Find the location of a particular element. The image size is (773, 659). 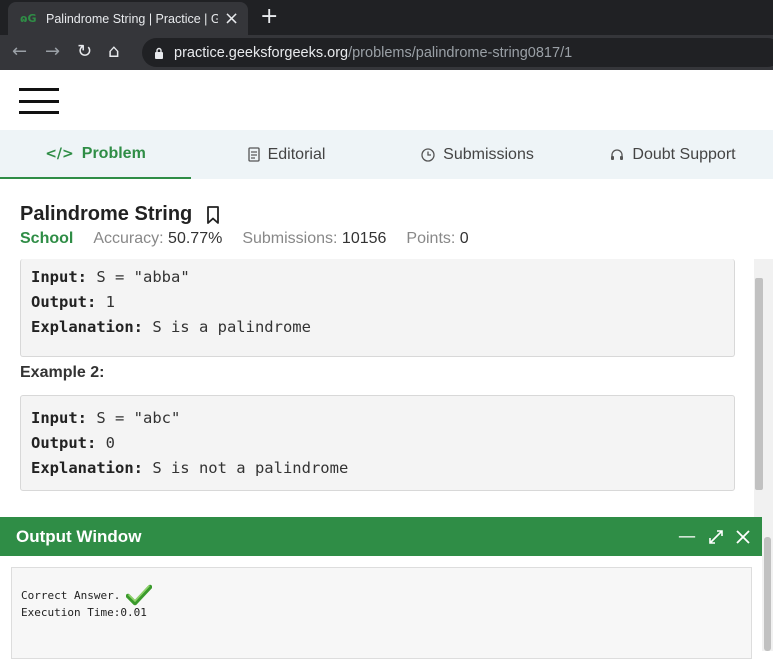

output-scrollbar-thumb is located at coordinates (767, 594).